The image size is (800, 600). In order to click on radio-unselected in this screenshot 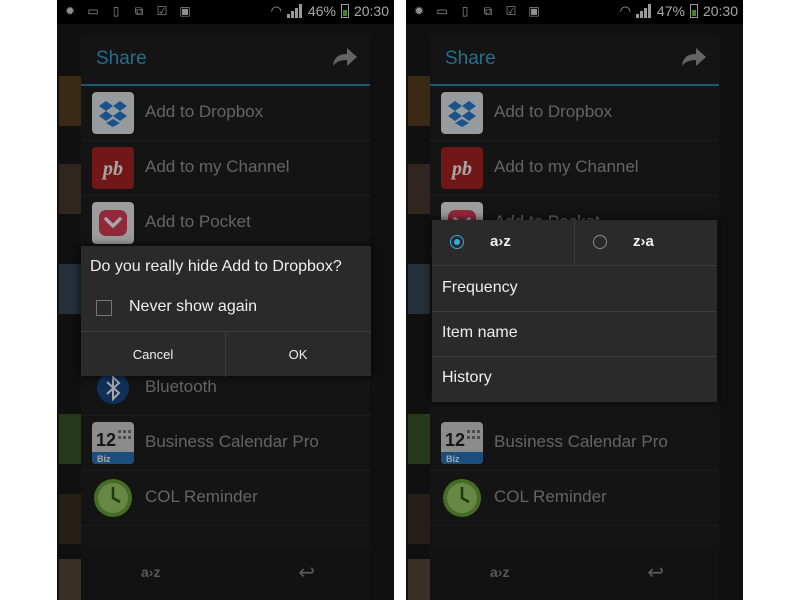, I will do `click(600, 242)`.